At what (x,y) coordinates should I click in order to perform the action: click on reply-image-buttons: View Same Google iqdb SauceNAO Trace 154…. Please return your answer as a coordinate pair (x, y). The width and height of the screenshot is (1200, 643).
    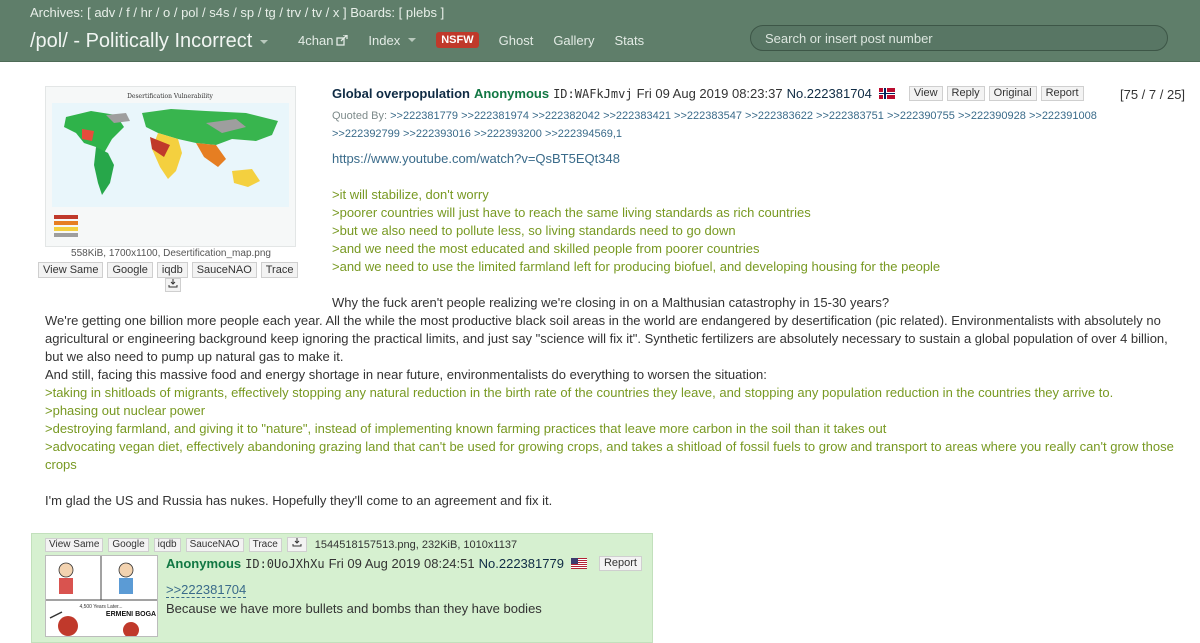
    Looking at the image, I should click on (281, 544).